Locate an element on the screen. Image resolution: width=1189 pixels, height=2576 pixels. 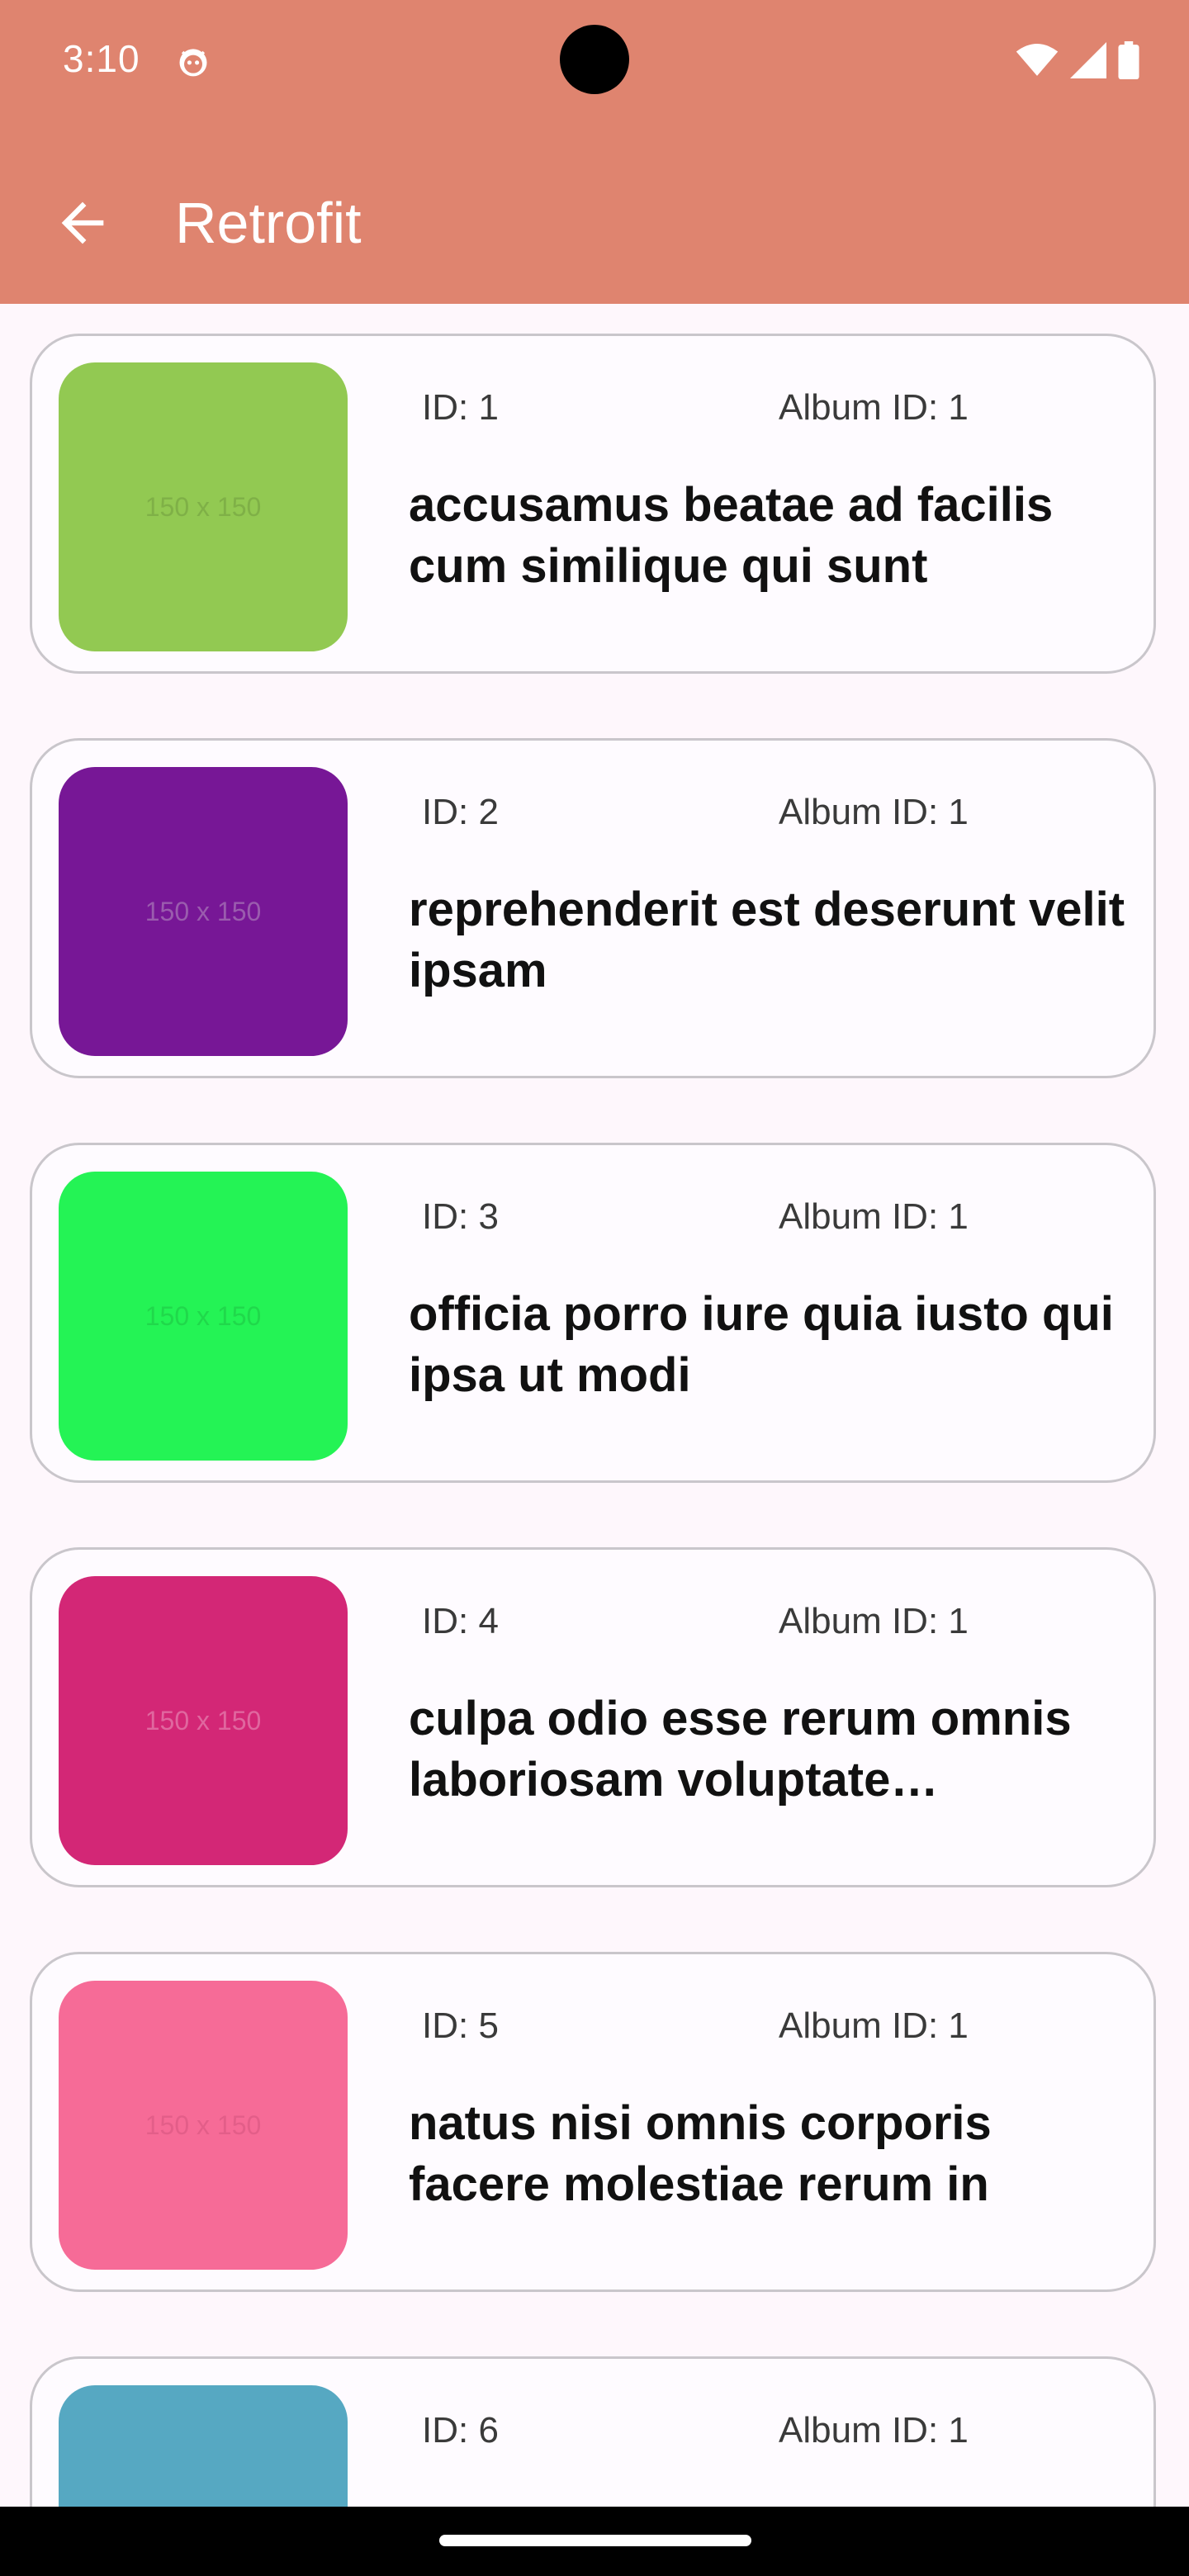
app-bar: Retrofit is located at coordinates (594, 214).